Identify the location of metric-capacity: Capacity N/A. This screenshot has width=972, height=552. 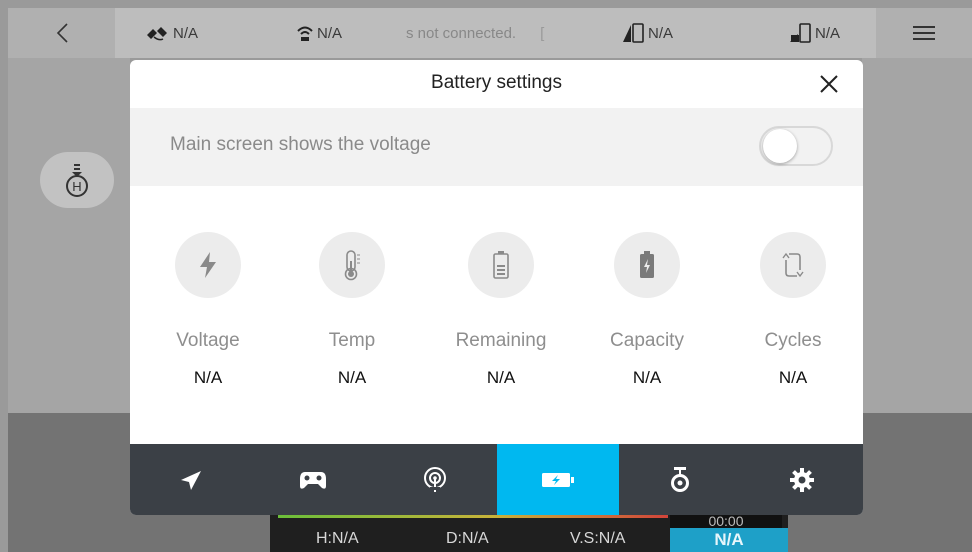
(647, 287).